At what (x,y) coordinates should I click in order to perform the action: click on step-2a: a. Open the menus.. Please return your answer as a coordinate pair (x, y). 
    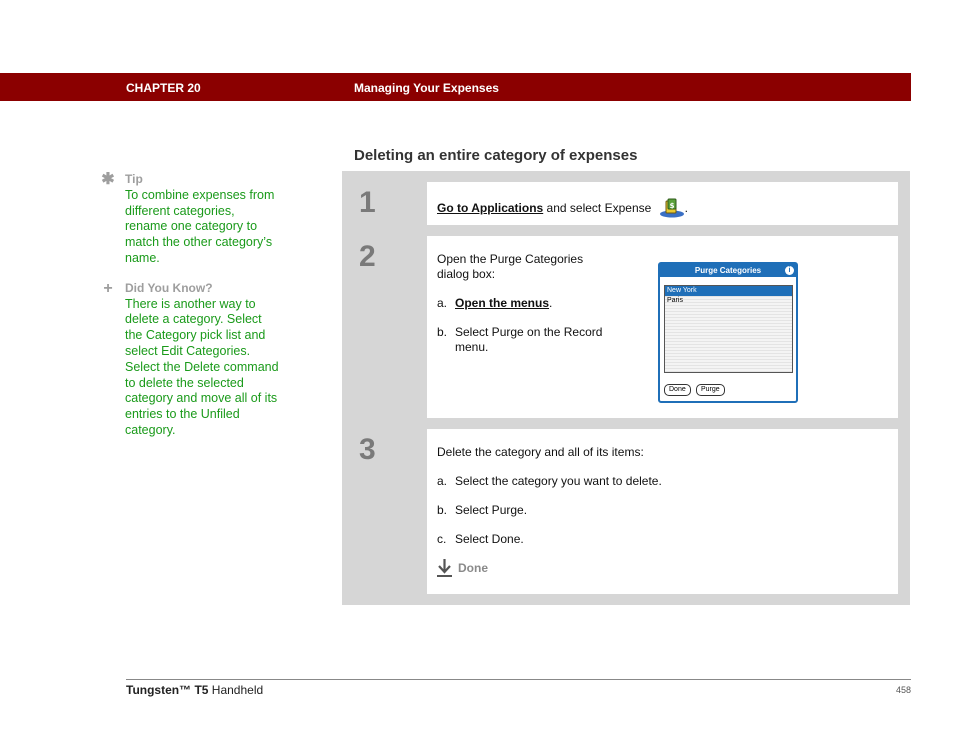
    Looking at the image, I should click on (495, 303).